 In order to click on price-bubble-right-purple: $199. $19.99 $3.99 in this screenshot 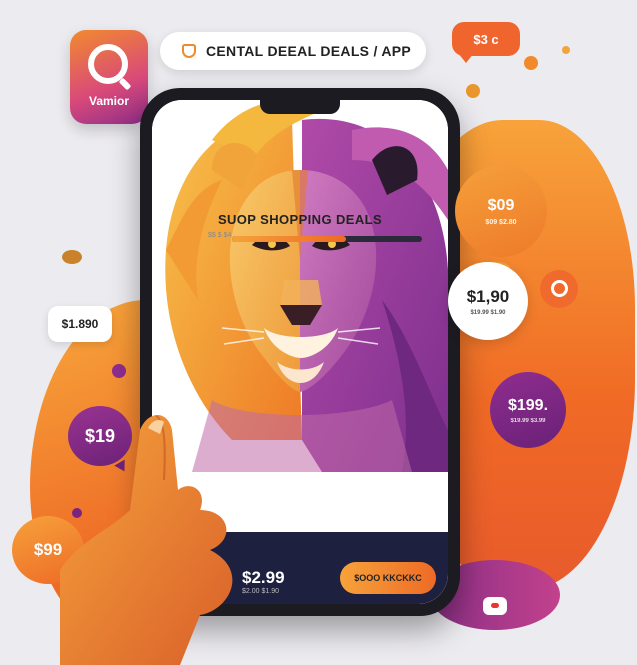, I will do `click(528, 410)`.